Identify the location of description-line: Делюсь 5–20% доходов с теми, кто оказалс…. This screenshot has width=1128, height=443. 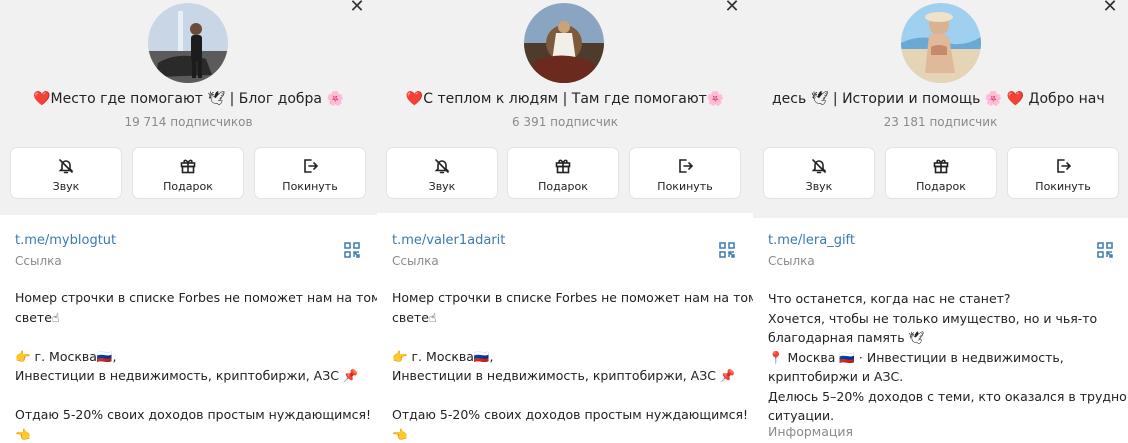
(948, 396).